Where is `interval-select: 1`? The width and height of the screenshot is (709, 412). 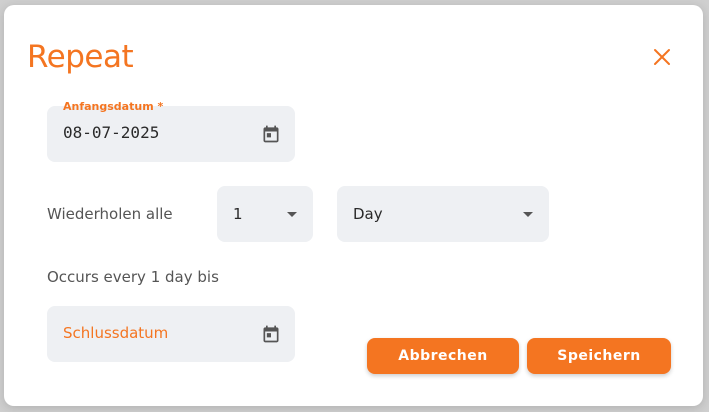 interval-select: 1 is located at coordinates (265, 214).